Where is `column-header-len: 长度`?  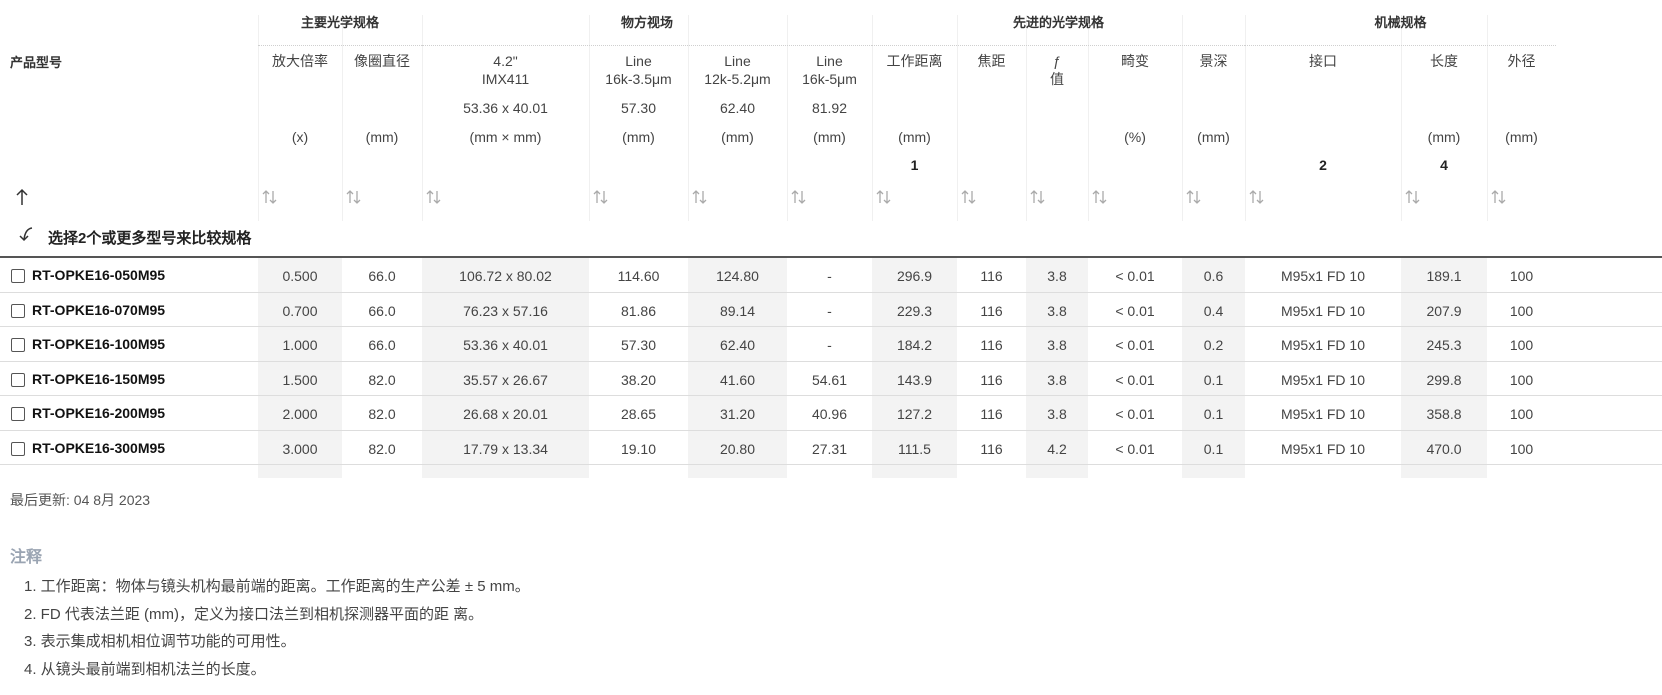
column-header-len: 长度 is located at coordinates (1444, 61).